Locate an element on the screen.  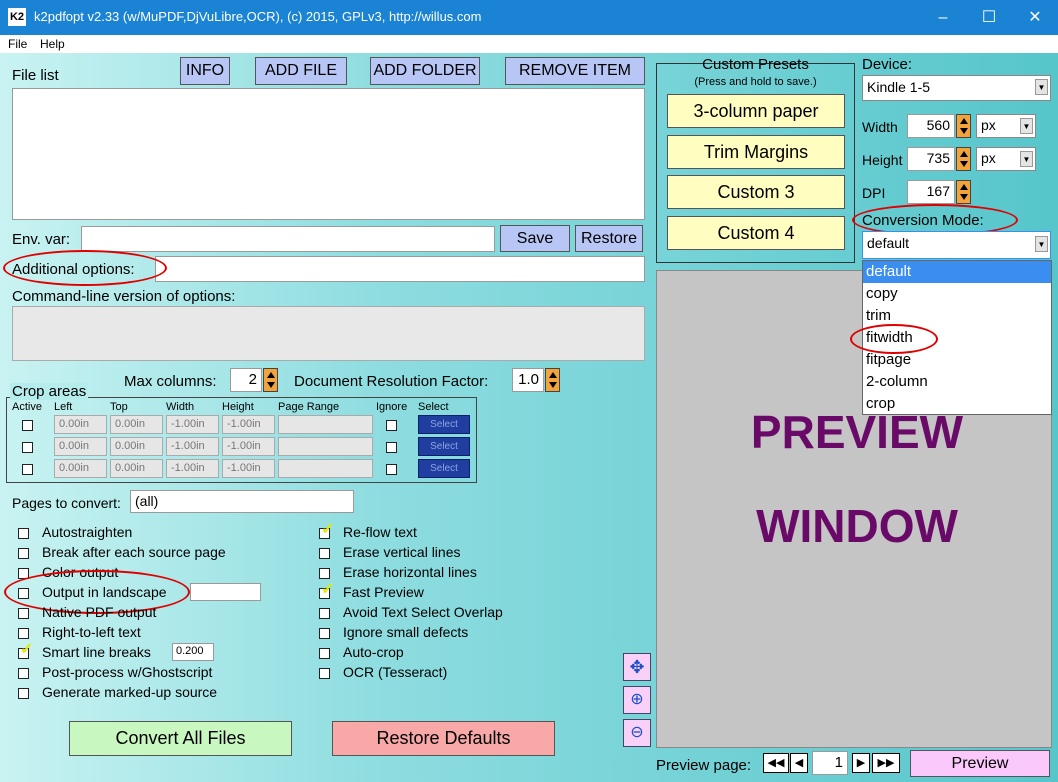
crop-row1-select-button: Select is located at coordinates (444, 424).